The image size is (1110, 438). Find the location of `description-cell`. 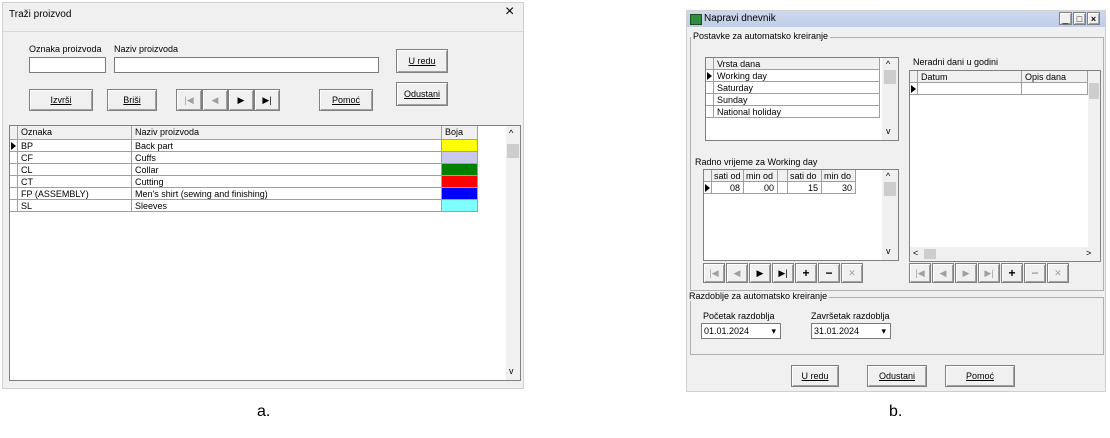

description-cell is located at coordinates (1055, 89).